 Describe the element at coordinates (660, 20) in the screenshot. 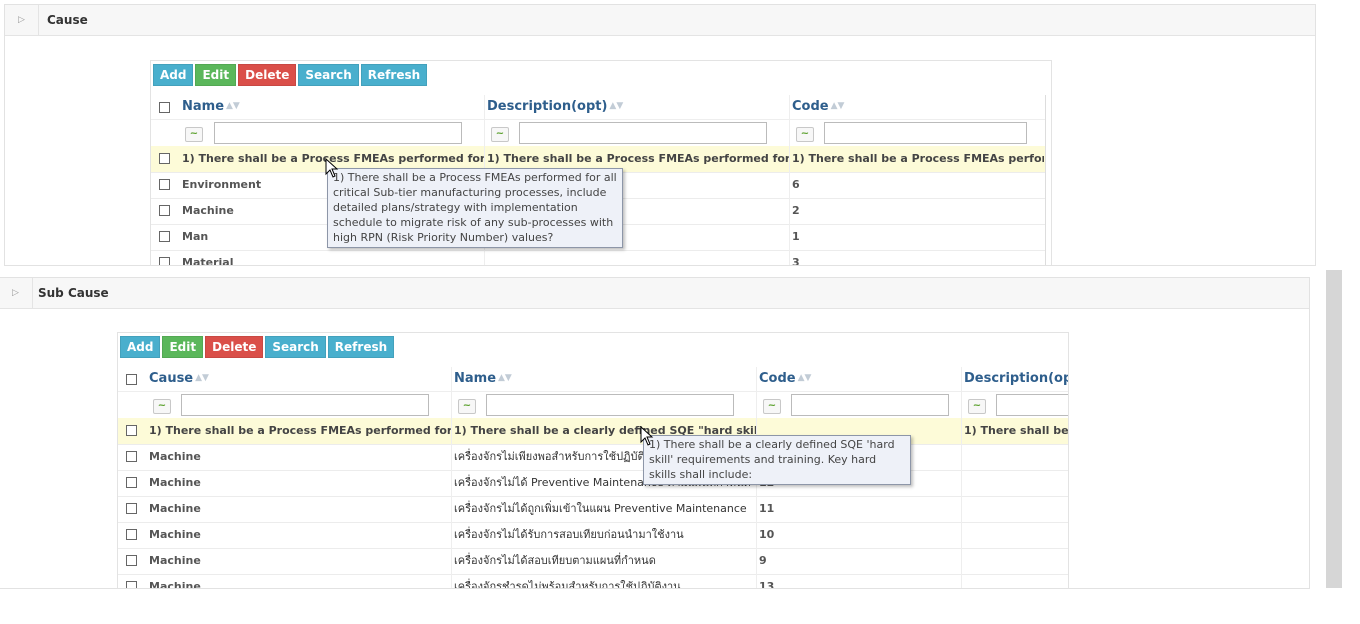

I see `cause-panel-header: ▷ Cause` at that location.